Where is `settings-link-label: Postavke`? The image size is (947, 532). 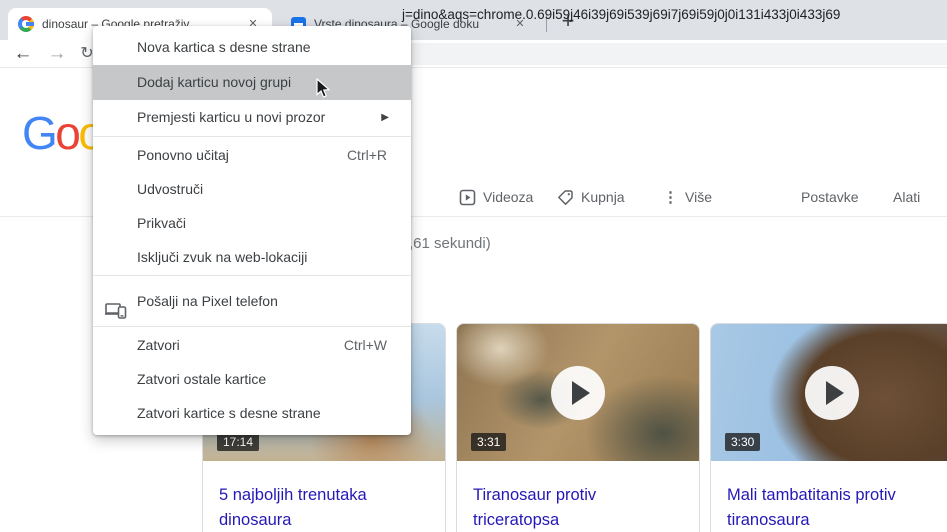 settings-link-label: Postavke is located at coordinates (830, 197).